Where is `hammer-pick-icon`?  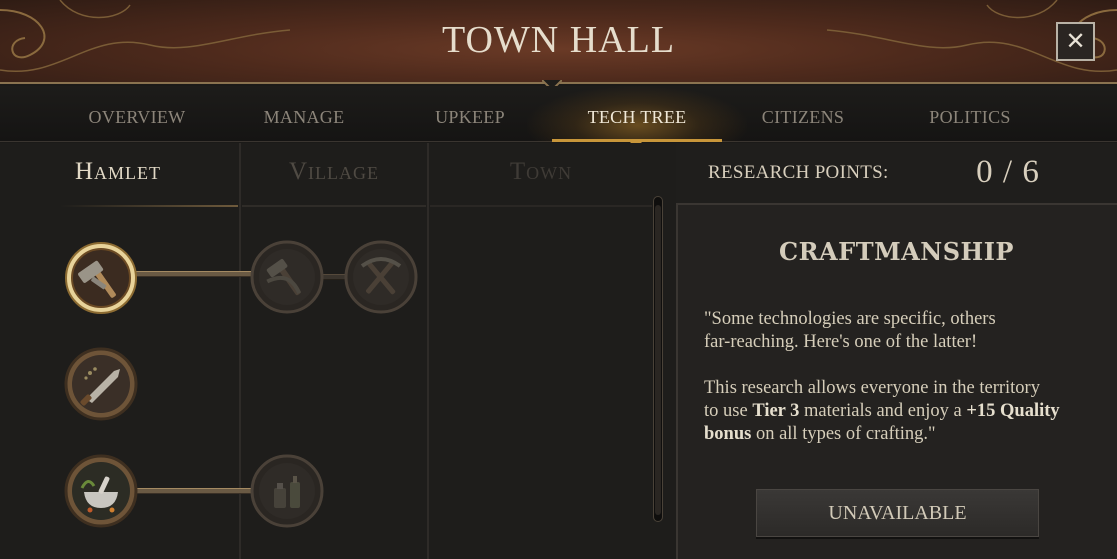
hammer-pick-icon is located at coordinates (287, 277).